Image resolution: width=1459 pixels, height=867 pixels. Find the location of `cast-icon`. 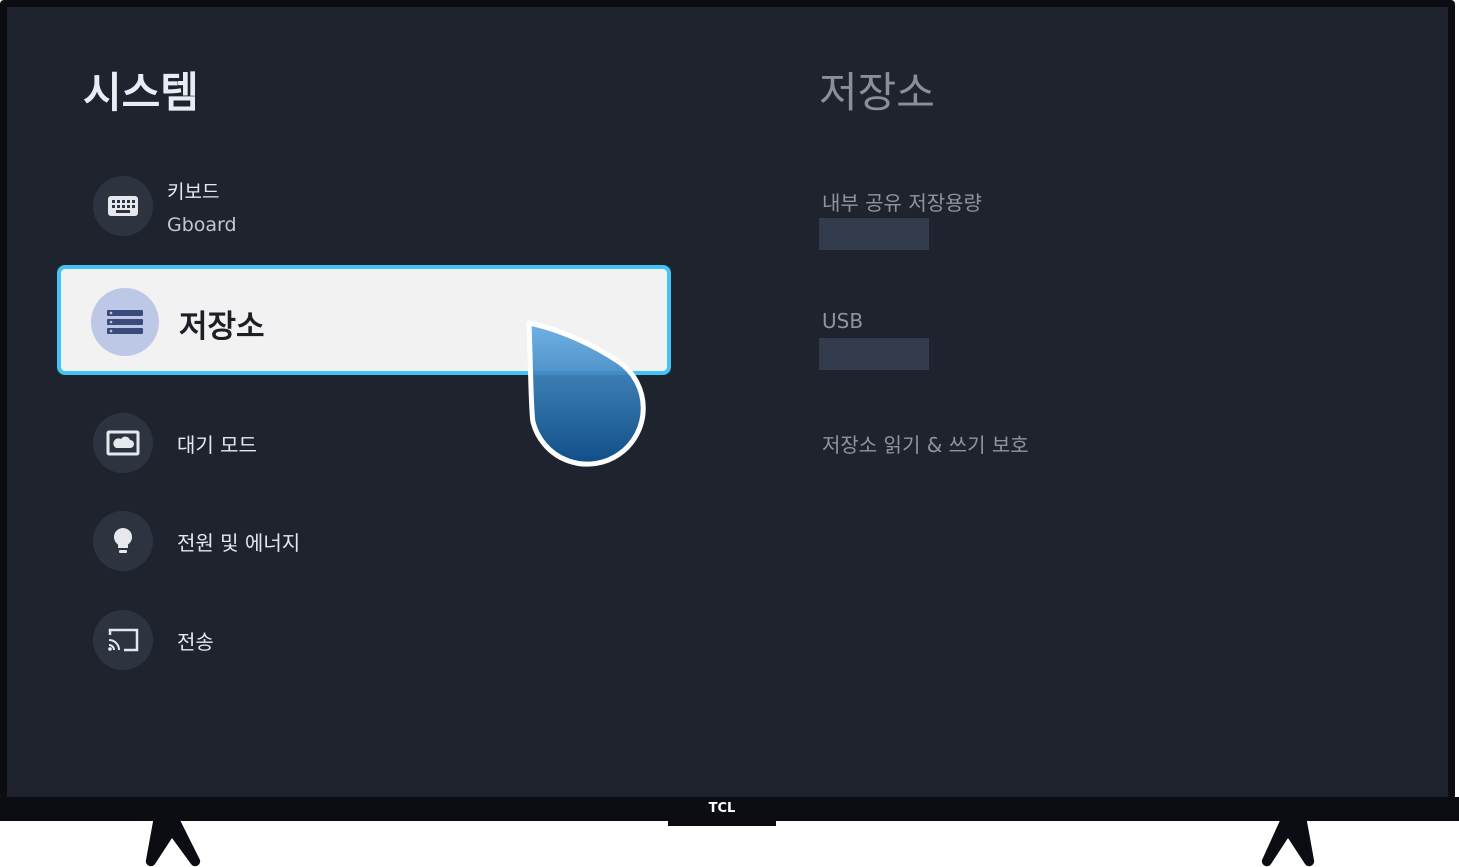

cast-icon is located at coordinates (123, 640).